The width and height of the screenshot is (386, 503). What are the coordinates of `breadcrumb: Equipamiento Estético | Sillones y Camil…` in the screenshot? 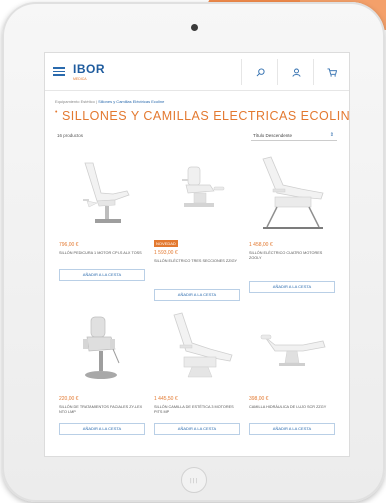 It's located at (109, 101).